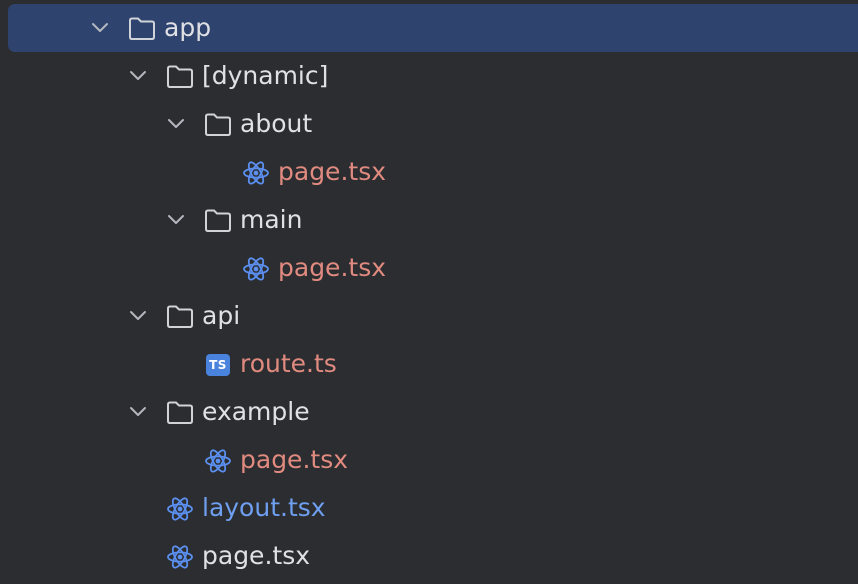 The width and height of the screenshot is (858, 584). Describe the element at coordinates (271, 220) in the screenshot. I see `tree-label-main: main` at that location.